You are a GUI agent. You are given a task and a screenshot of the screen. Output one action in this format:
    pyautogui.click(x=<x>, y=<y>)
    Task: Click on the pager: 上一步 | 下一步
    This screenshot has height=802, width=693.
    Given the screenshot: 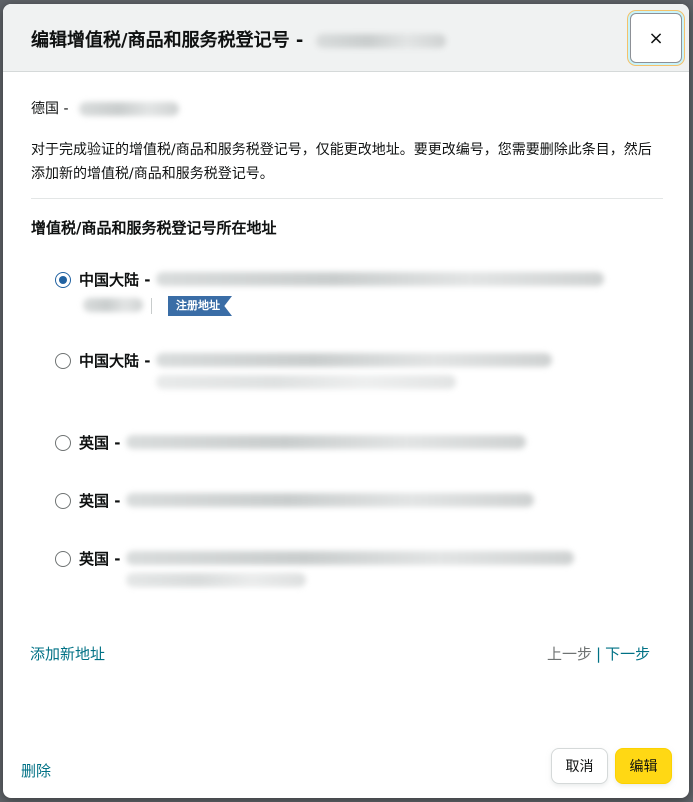 What is the action you would take?
    pyautogui.click(x=598, y=653)
    